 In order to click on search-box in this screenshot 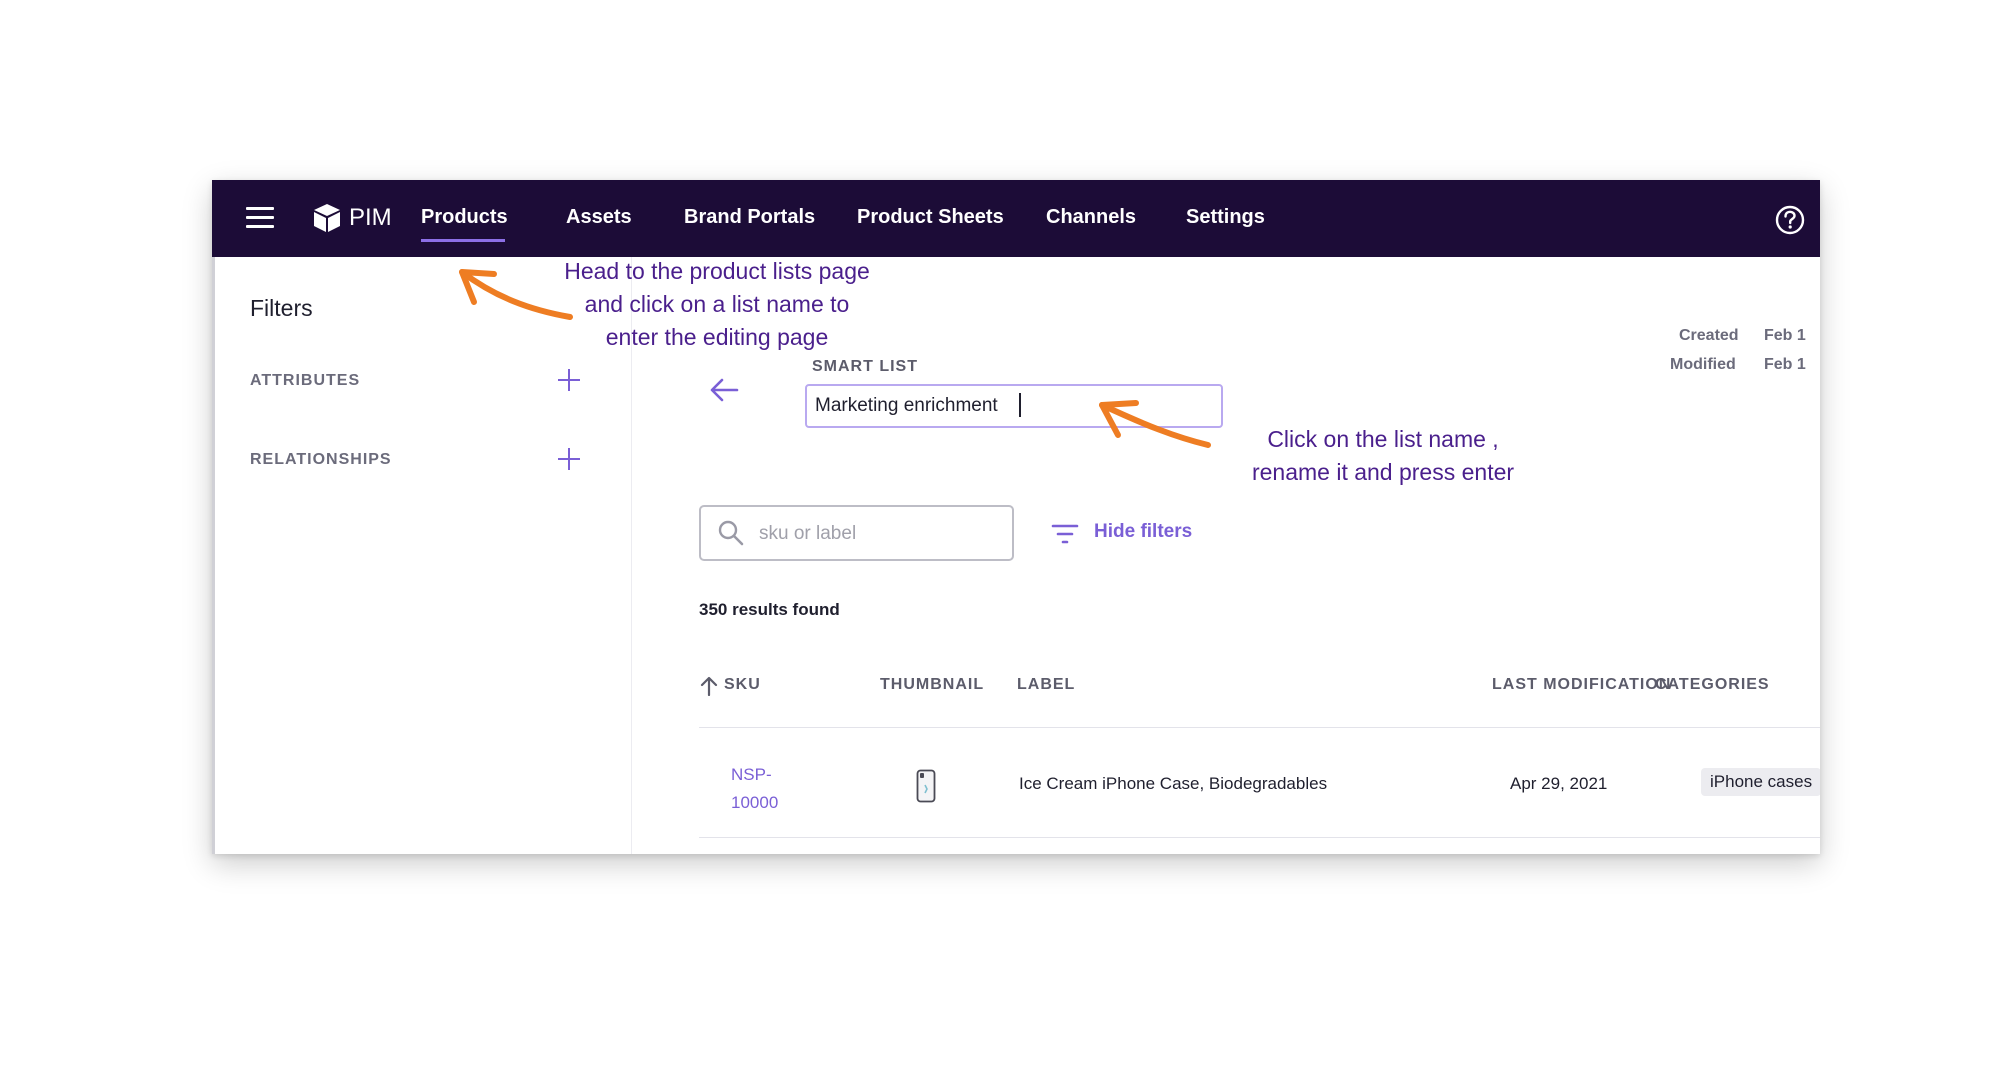, I will do `click(856, 533)`.